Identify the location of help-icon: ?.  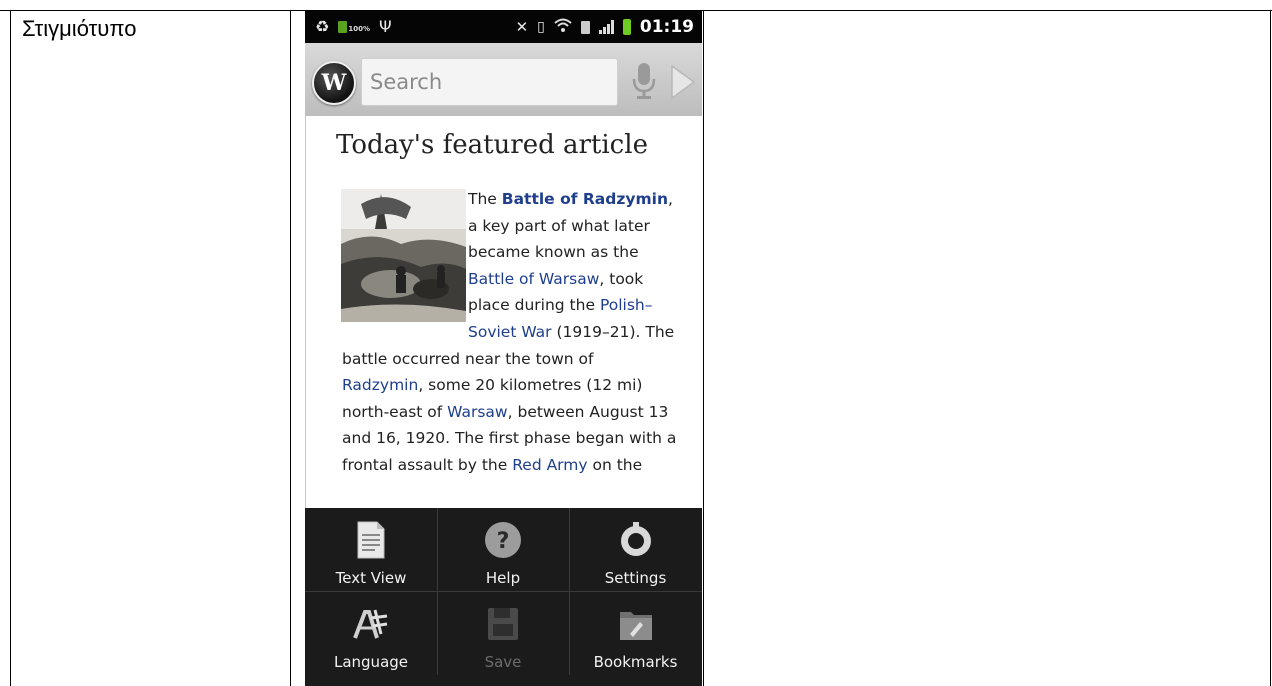
(503, 540).